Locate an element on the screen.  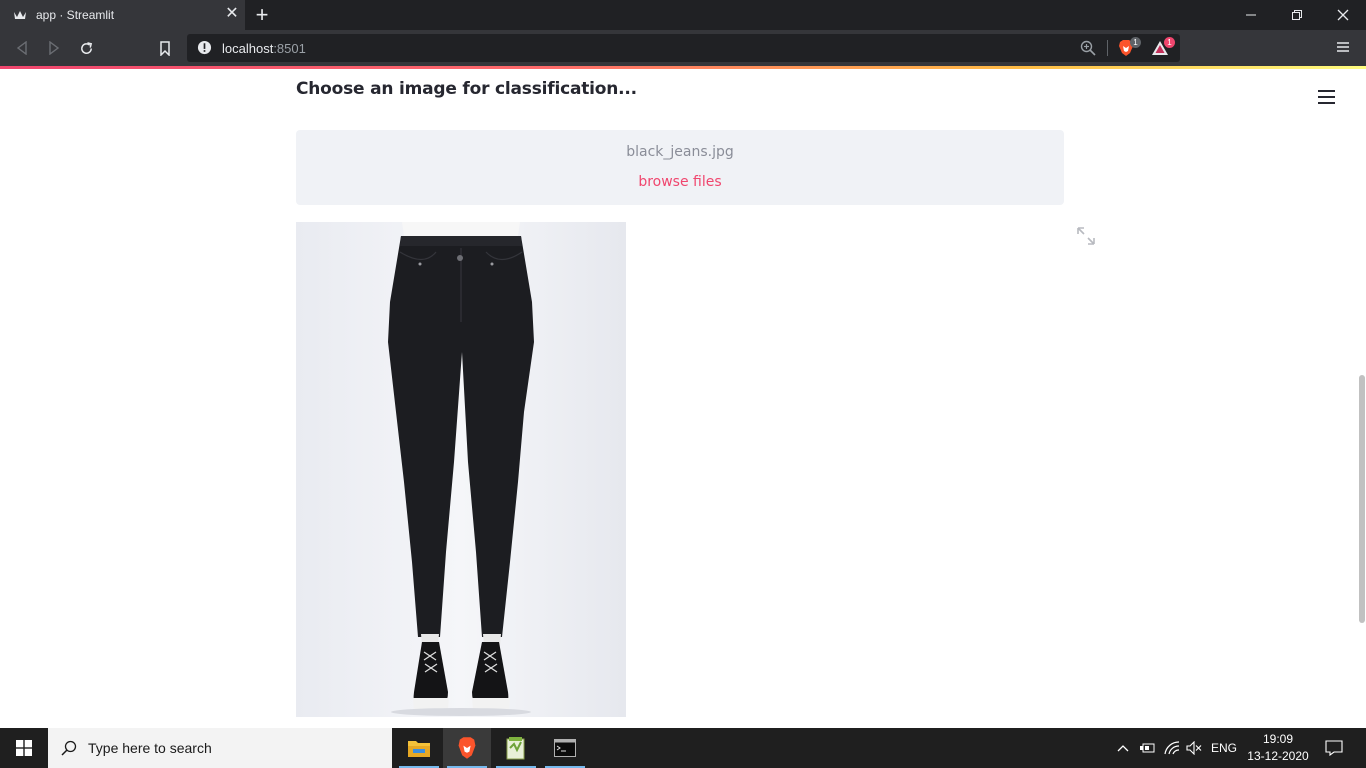
taskbar-clock: 19:09 13-12-2020 is located at coordinates (1278, 748).